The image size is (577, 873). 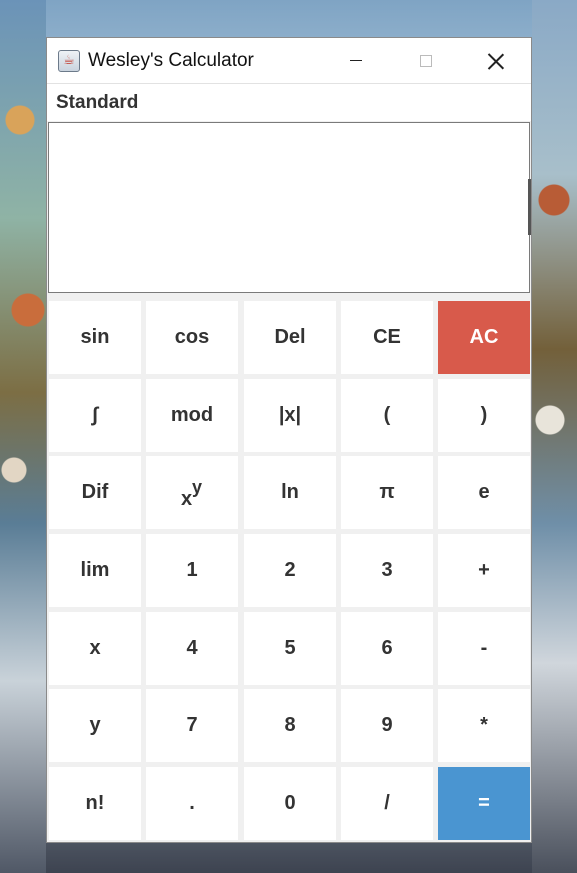 I want to click on close-icon, so click(x=496, y=61).